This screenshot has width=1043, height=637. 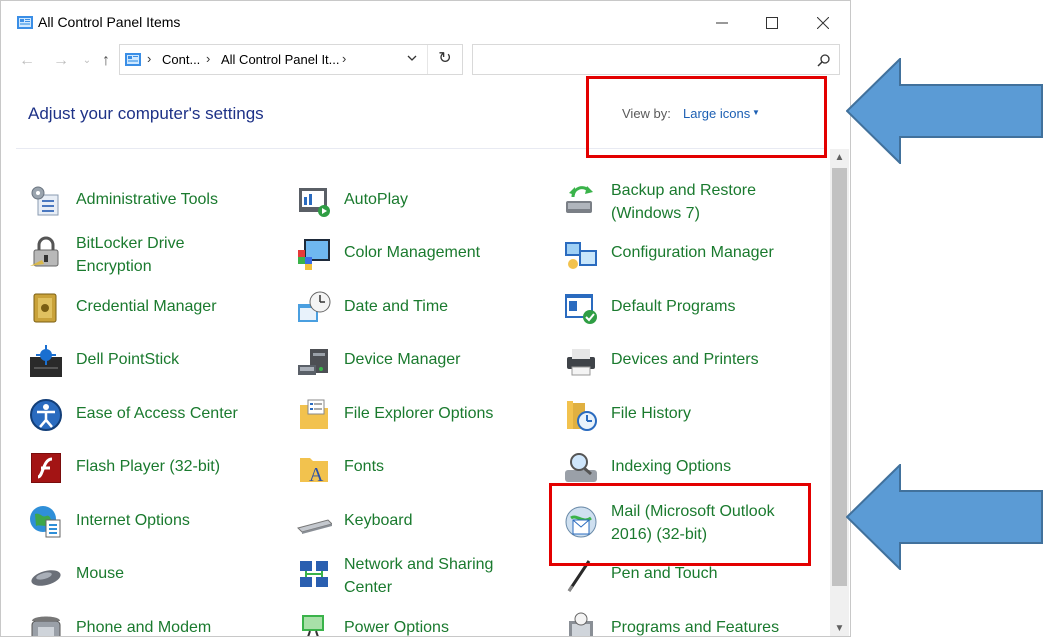 I want to click on control-panel-item: Dell PointStick, so click(x=153, y=368).